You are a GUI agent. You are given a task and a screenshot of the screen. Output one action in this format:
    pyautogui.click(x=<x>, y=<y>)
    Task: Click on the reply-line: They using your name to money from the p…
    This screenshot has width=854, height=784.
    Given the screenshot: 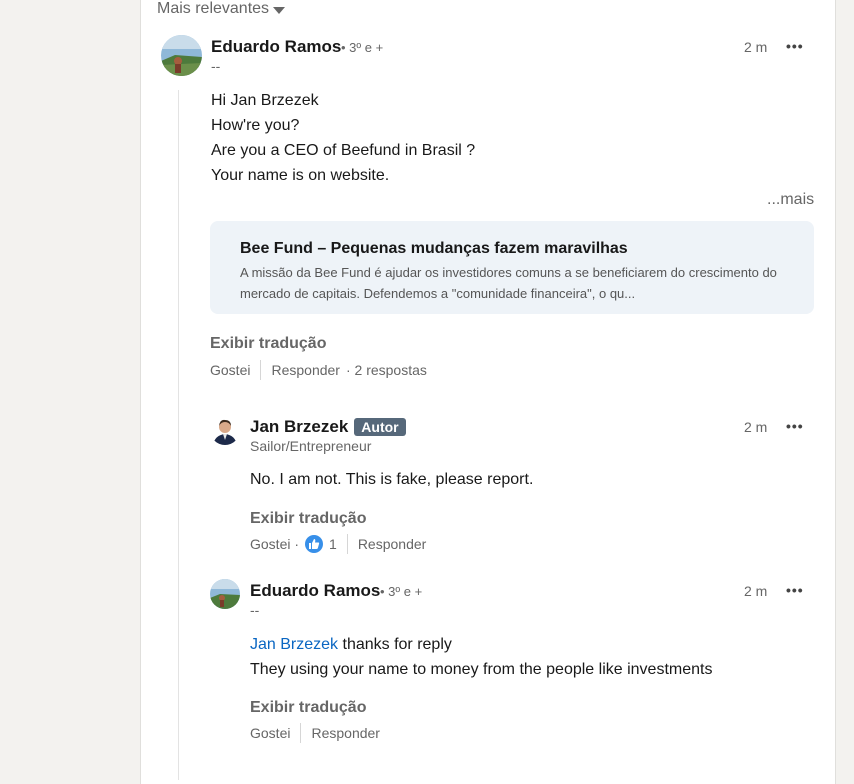 What is the action you would take?
    pyautogui.click(x=481, y=669)
    